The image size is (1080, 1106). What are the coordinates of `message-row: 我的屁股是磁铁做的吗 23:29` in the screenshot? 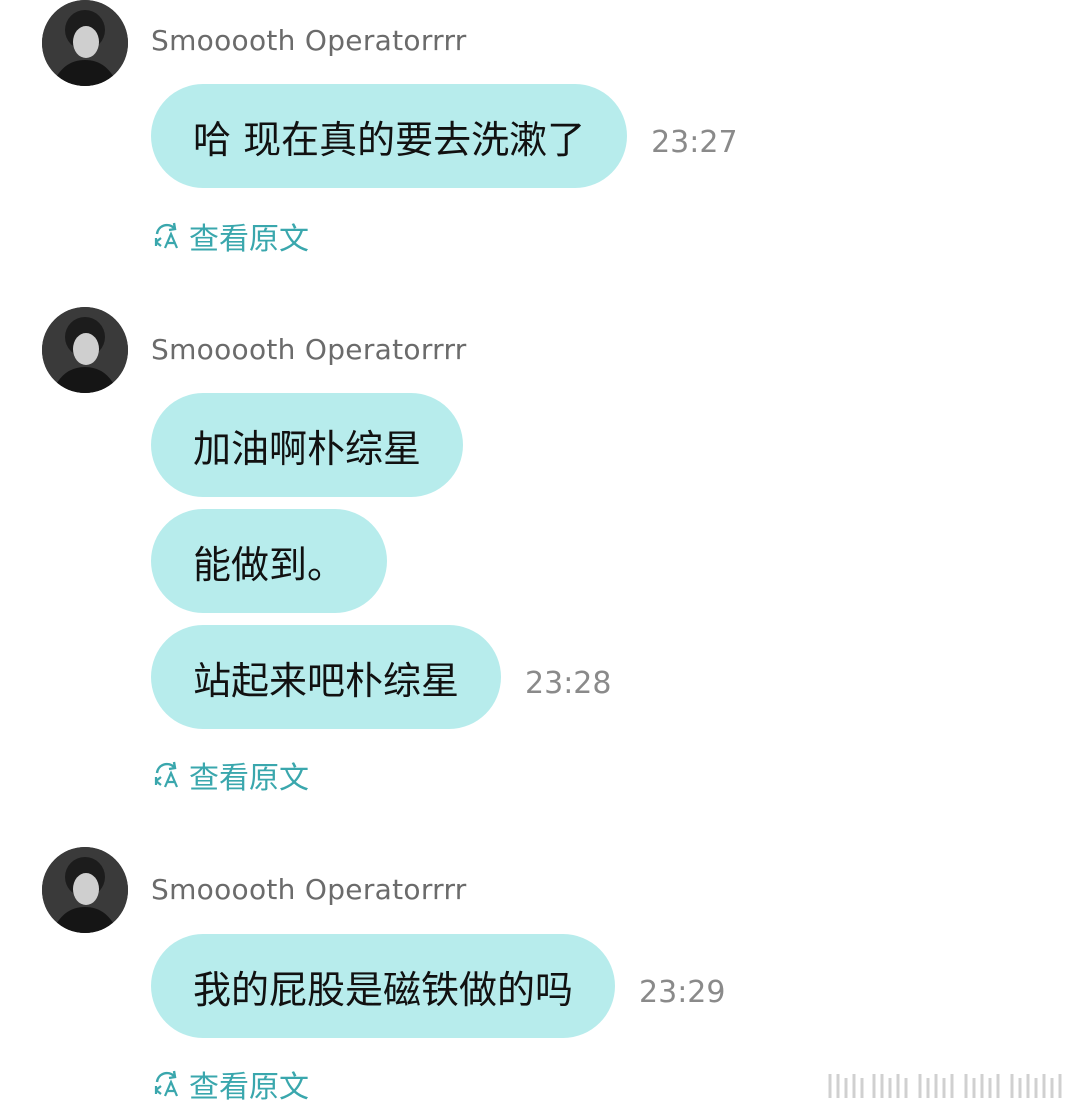 It's located at (438, 986).